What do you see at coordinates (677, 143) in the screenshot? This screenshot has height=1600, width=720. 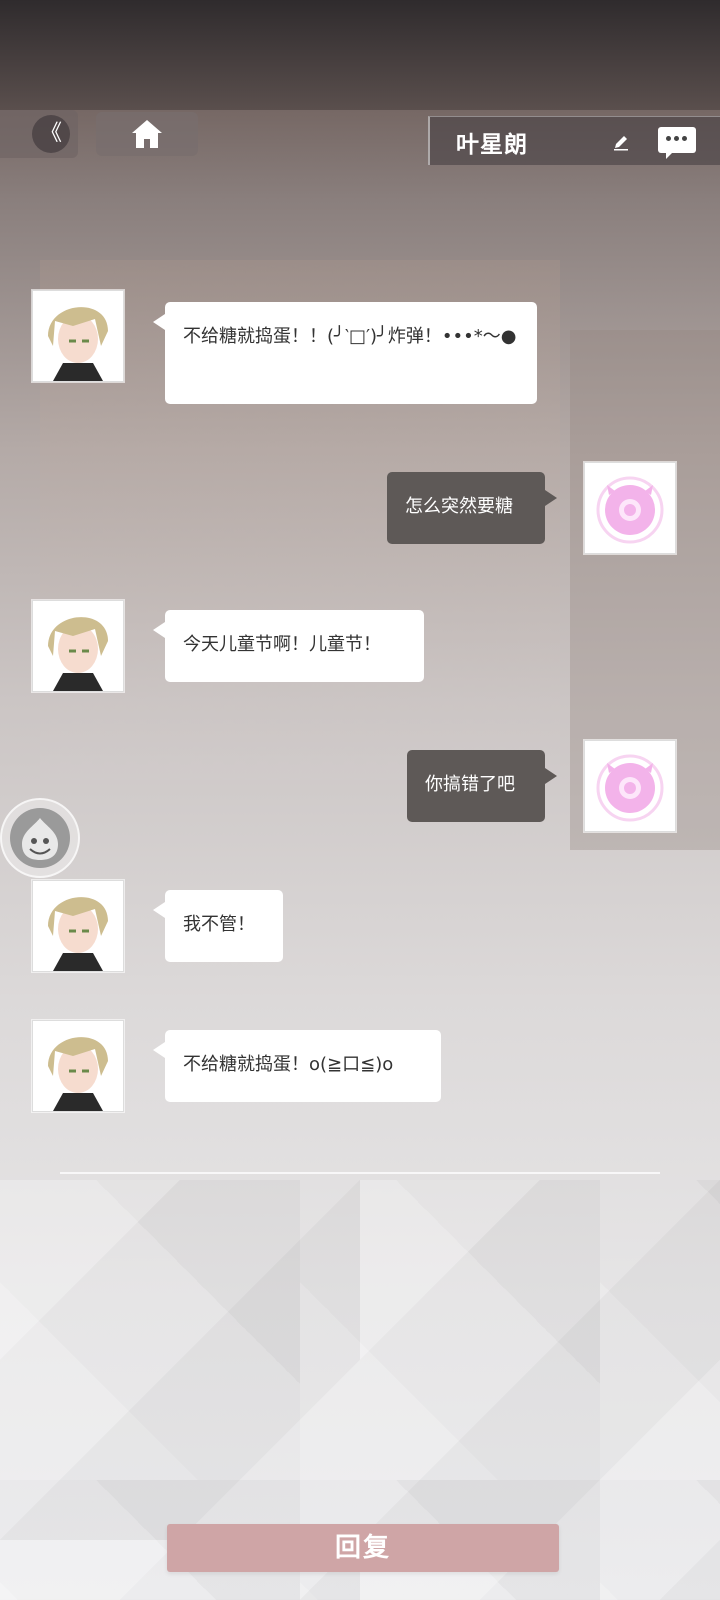 I see `more-chat-icon` at bounding box center [677, 143].